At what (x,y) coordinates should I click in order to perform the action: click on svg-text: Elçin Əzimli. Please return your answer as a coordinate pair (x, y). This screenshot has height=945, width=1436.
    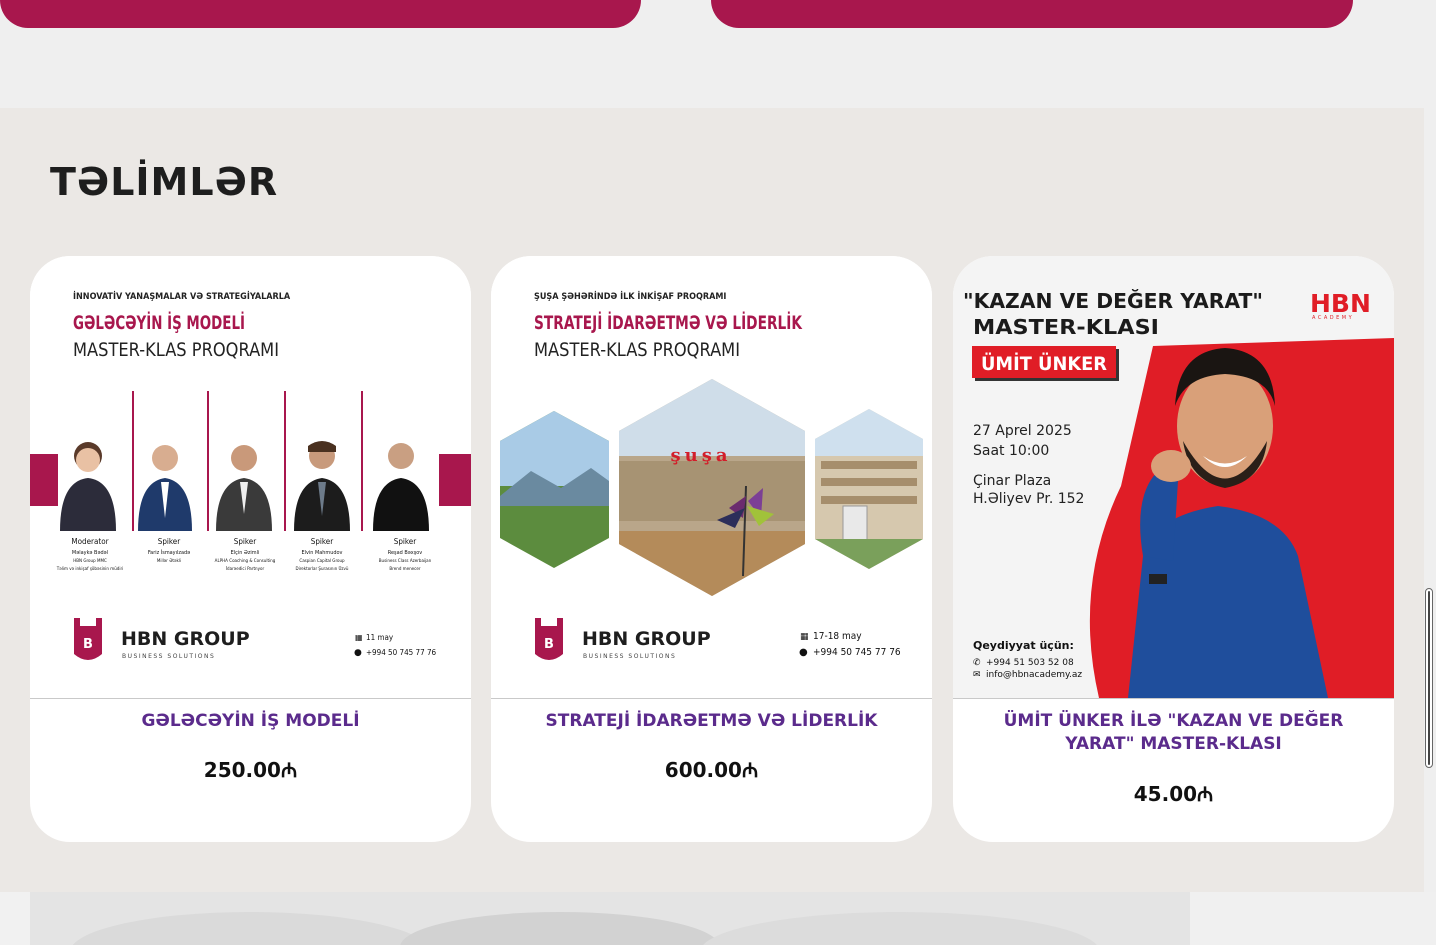
    Looking at the image, I should click on (245, 553).